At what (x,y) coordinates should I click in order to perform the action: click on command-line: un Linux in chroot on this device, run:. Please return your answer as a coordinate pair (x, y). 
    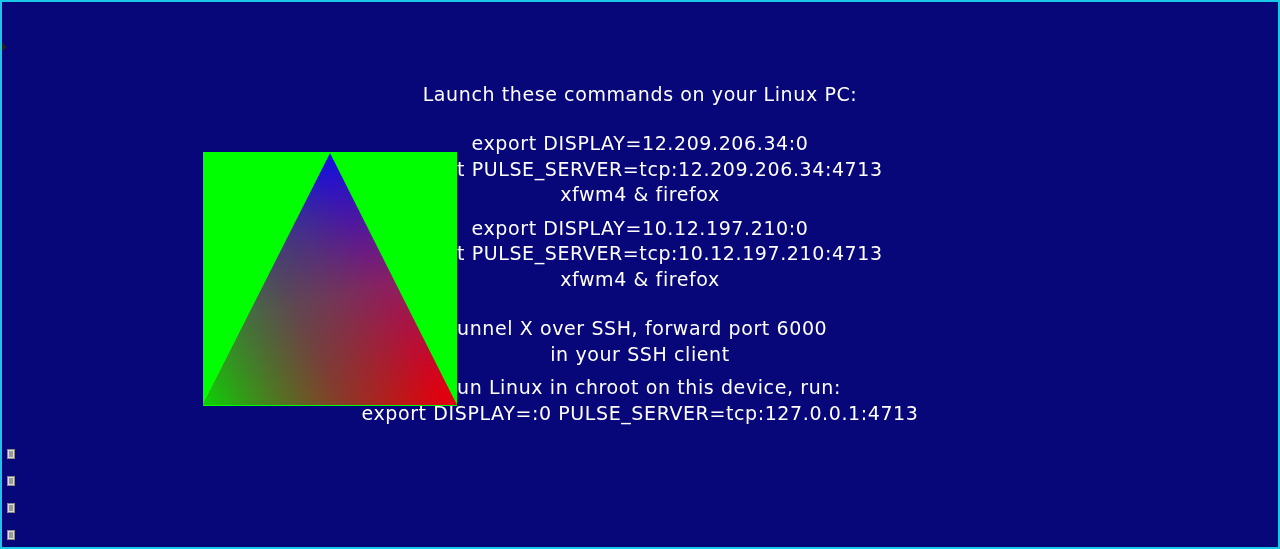
    Looking at the image, I should click on (649, 387).